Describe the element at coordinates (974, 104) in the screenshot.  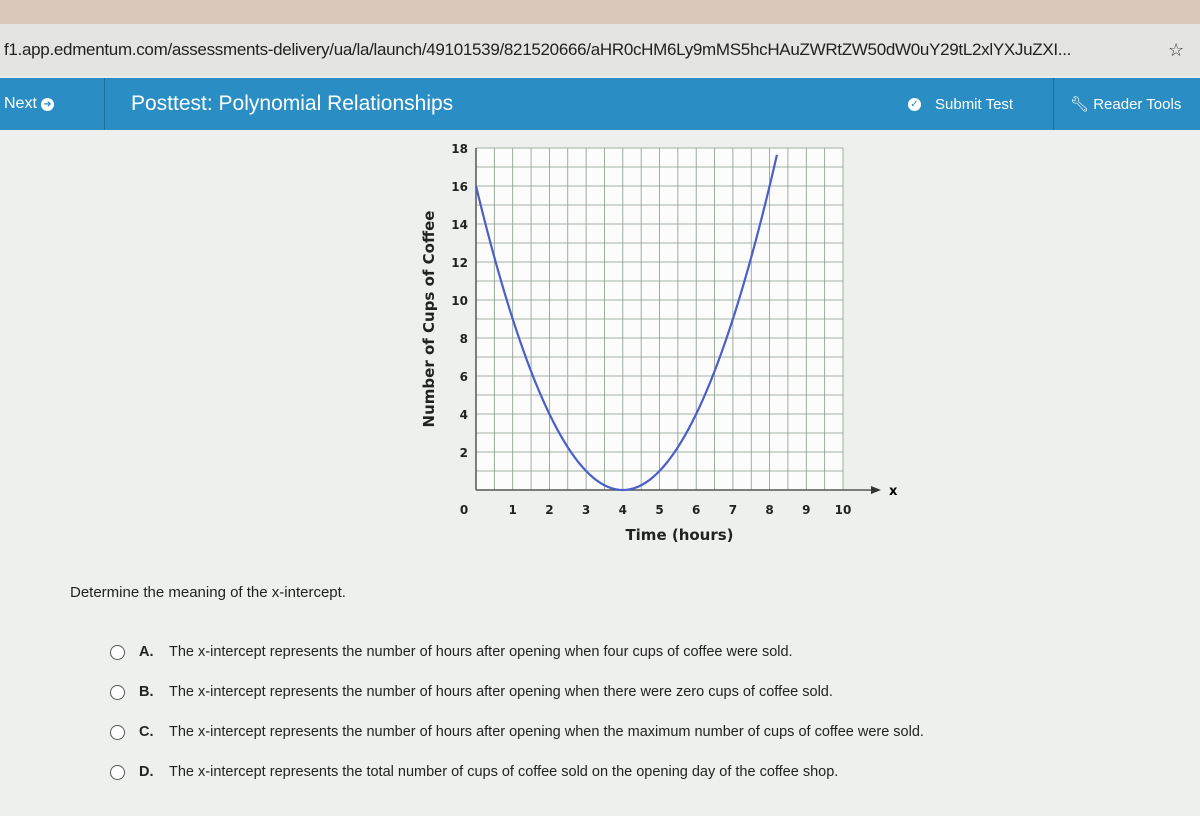
I see `submit-label: Submit Test` at that location.